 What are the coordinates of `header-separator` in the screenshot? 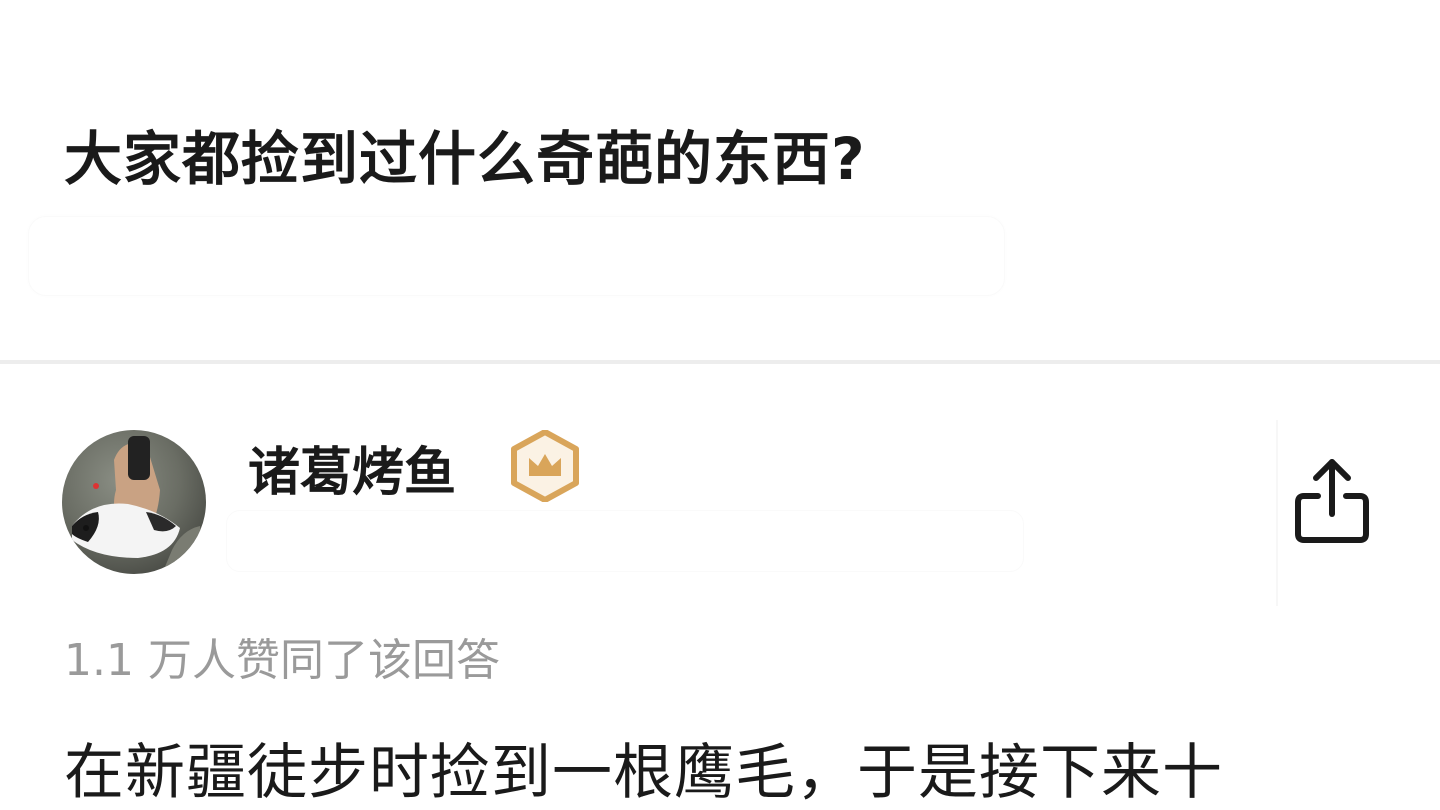 It's located at (1277, 513).